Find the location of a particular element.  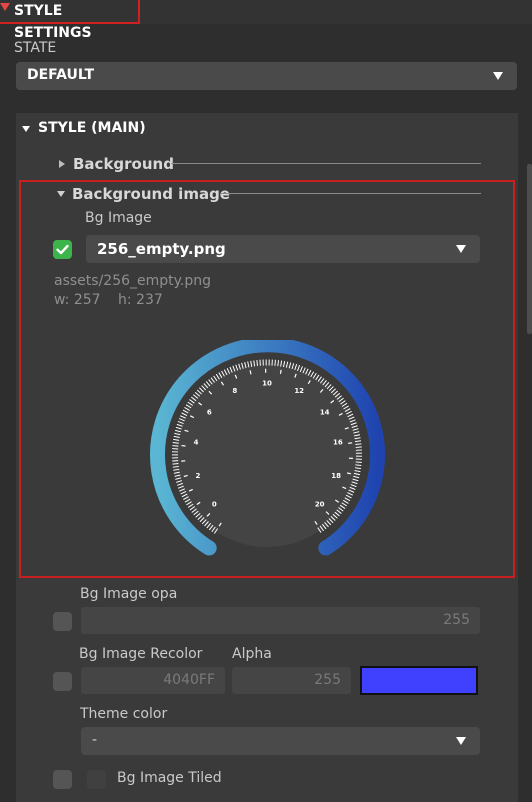

gauge-tick-label: 18 is located at coordinates (336, 476).